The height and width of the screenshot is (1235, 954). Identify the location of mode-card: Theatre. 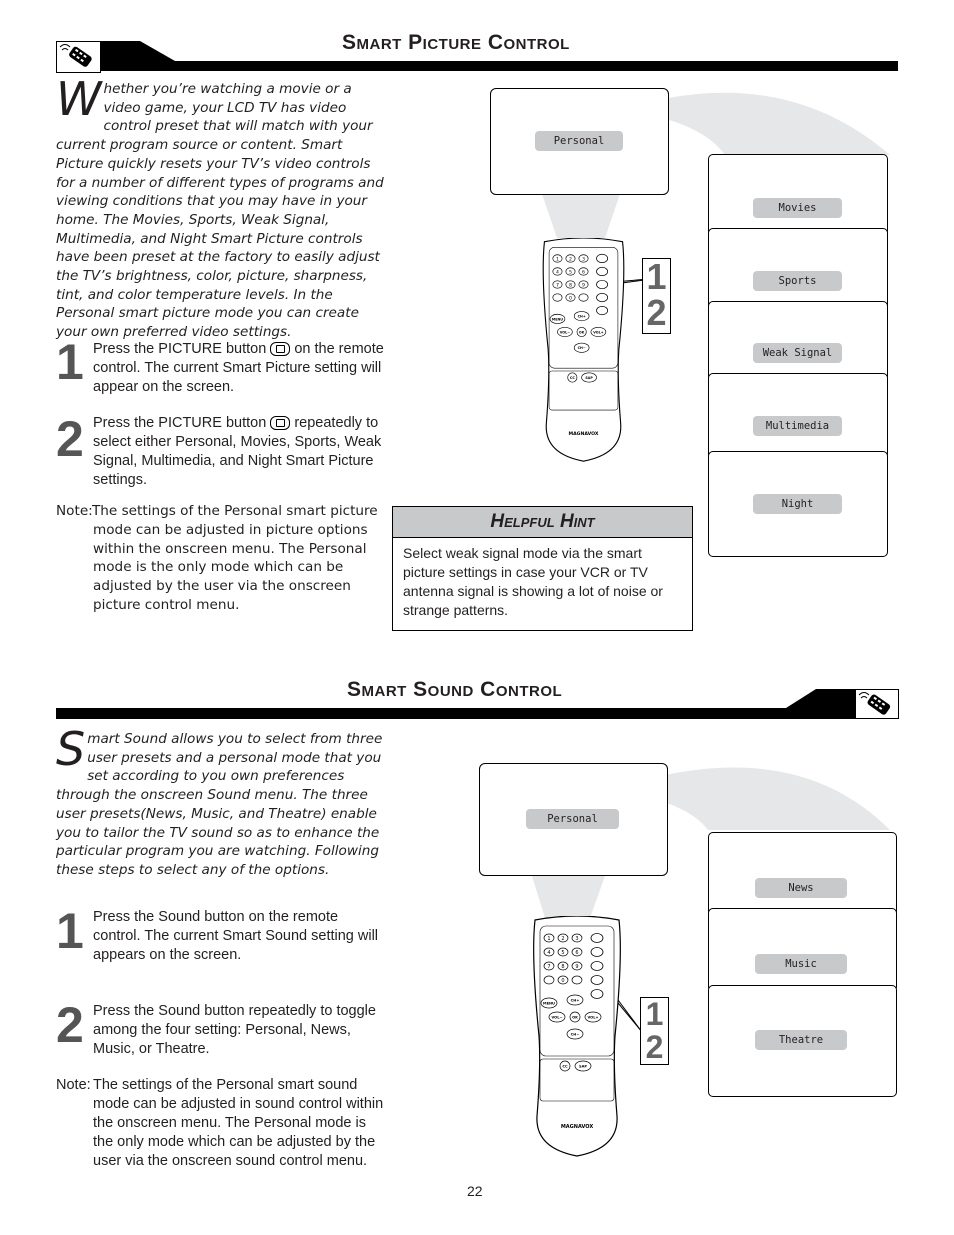
(802, 1041).